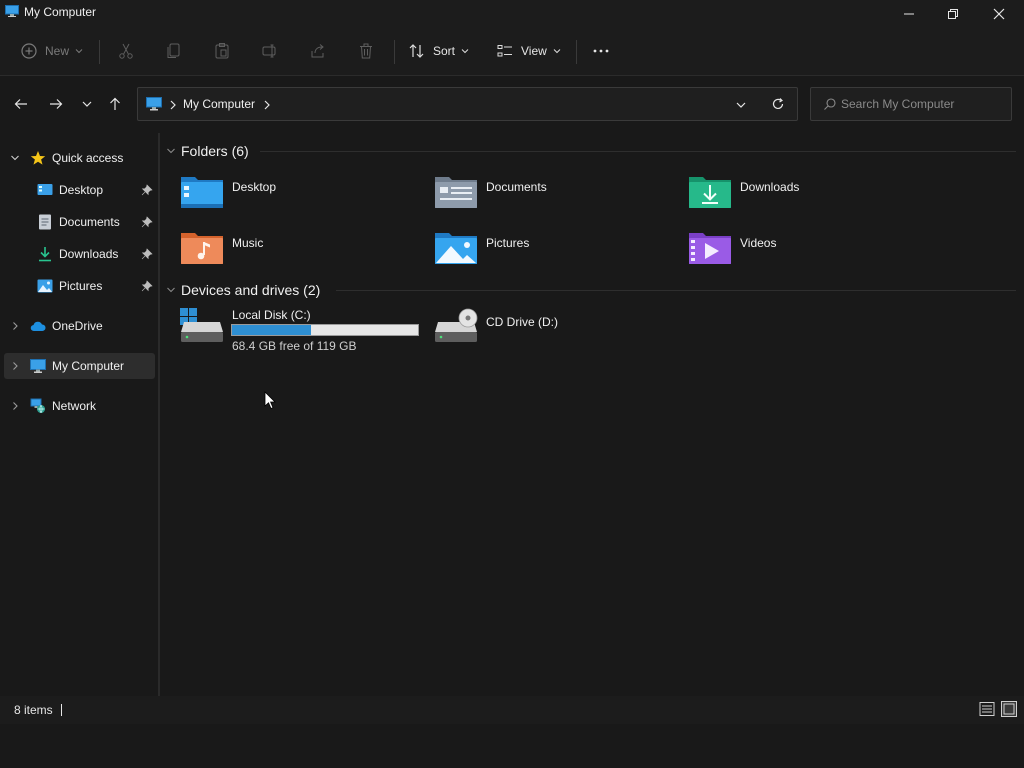 The height and width of the screenshot is (768, 1024). What do you see at coordinates (81, 190) in the screenshot?
I see `sidebar-item-label: Desktop` at bounding box center [81, 190].